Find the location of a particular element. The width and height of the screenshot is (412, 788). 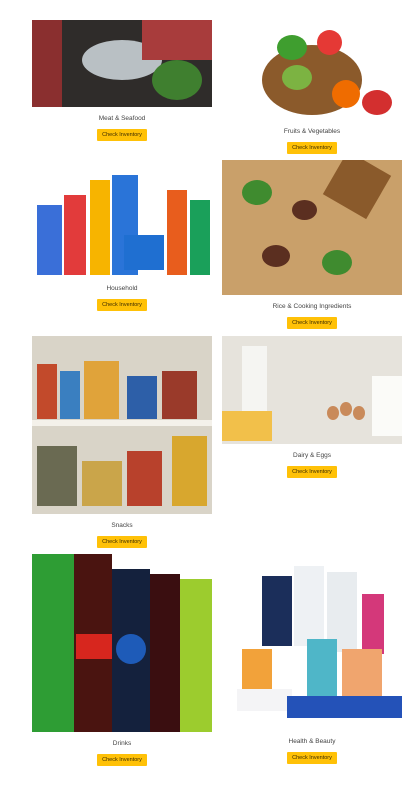

category-card-meat-seafood: Meat & Seafood Check Inventory is located at coordinates (122, 80).